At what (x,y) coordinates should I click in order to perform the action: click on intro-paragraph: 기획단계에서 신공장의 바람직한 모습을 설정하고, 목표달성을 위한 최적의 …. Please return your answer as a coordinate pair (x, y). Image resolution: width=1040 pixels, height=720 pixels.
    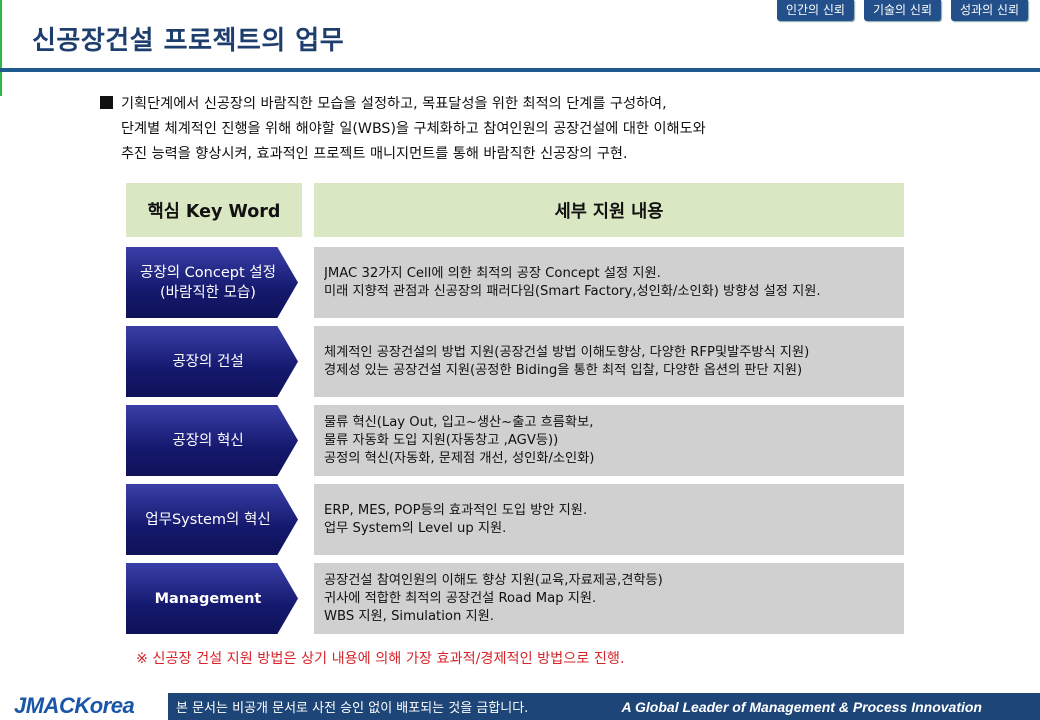
    Looking at the image, I should click on (510, 129).